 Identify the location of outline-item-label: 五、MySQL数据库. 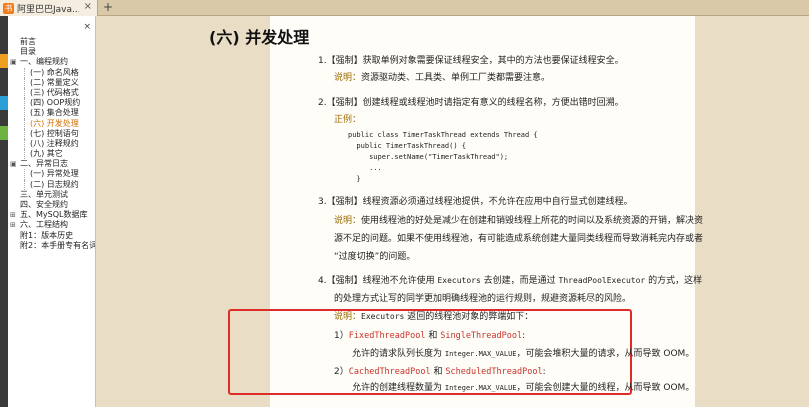
(54, 215).